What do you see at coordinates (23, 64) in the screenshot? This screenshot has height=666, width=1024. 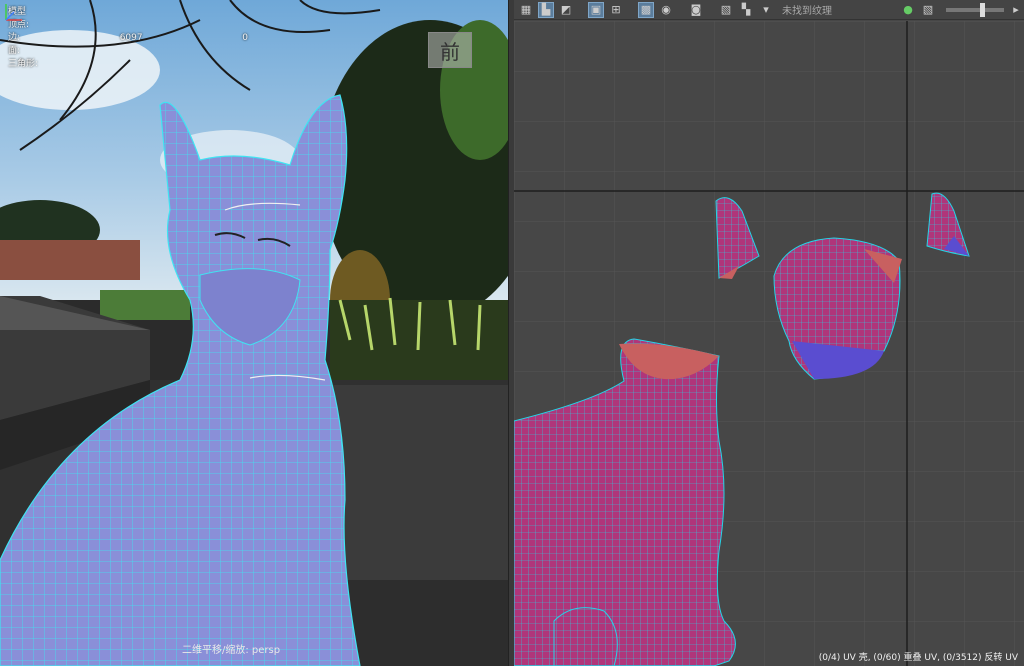 I see `hud-row: 三角形:` at bounding box center [23, 64].